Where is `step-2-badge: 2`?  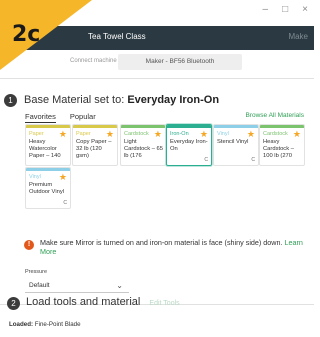
step-2-badge: 2 is located at coordinates (13, 303).